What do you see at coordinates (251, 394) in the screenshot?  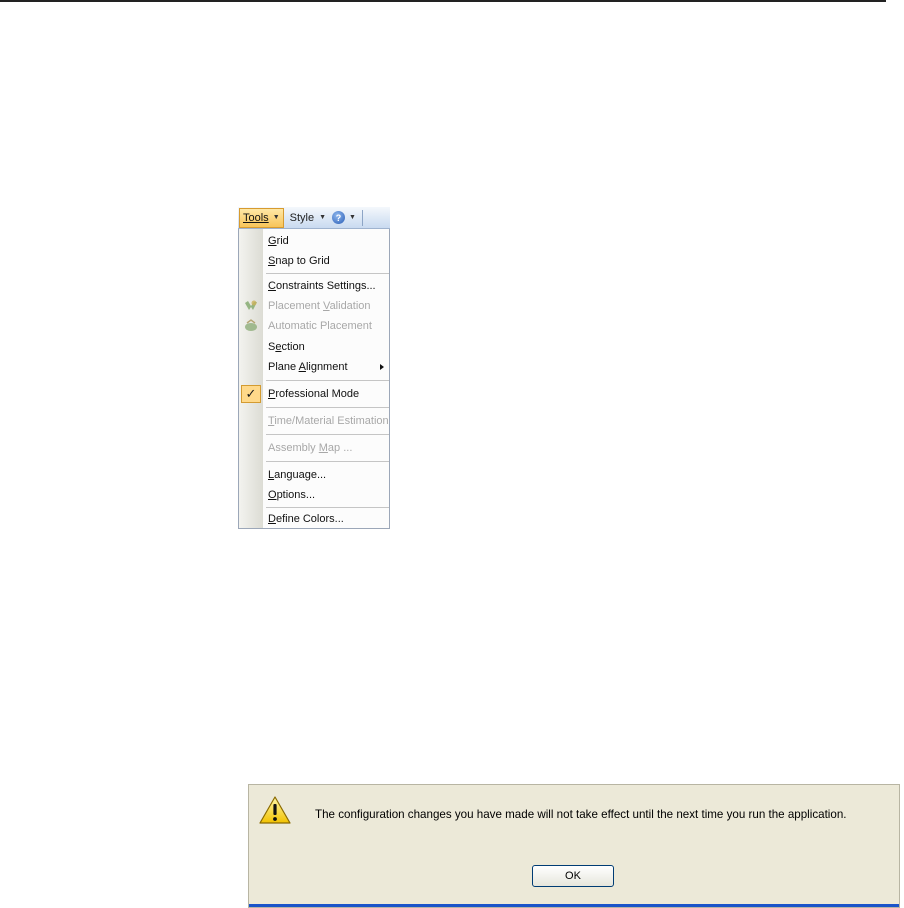 I see `checkmark-icon: ✓` at bounding box center [251, 394].